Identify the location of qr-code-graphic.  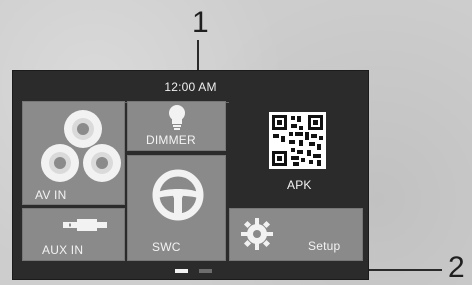
(297, 140).